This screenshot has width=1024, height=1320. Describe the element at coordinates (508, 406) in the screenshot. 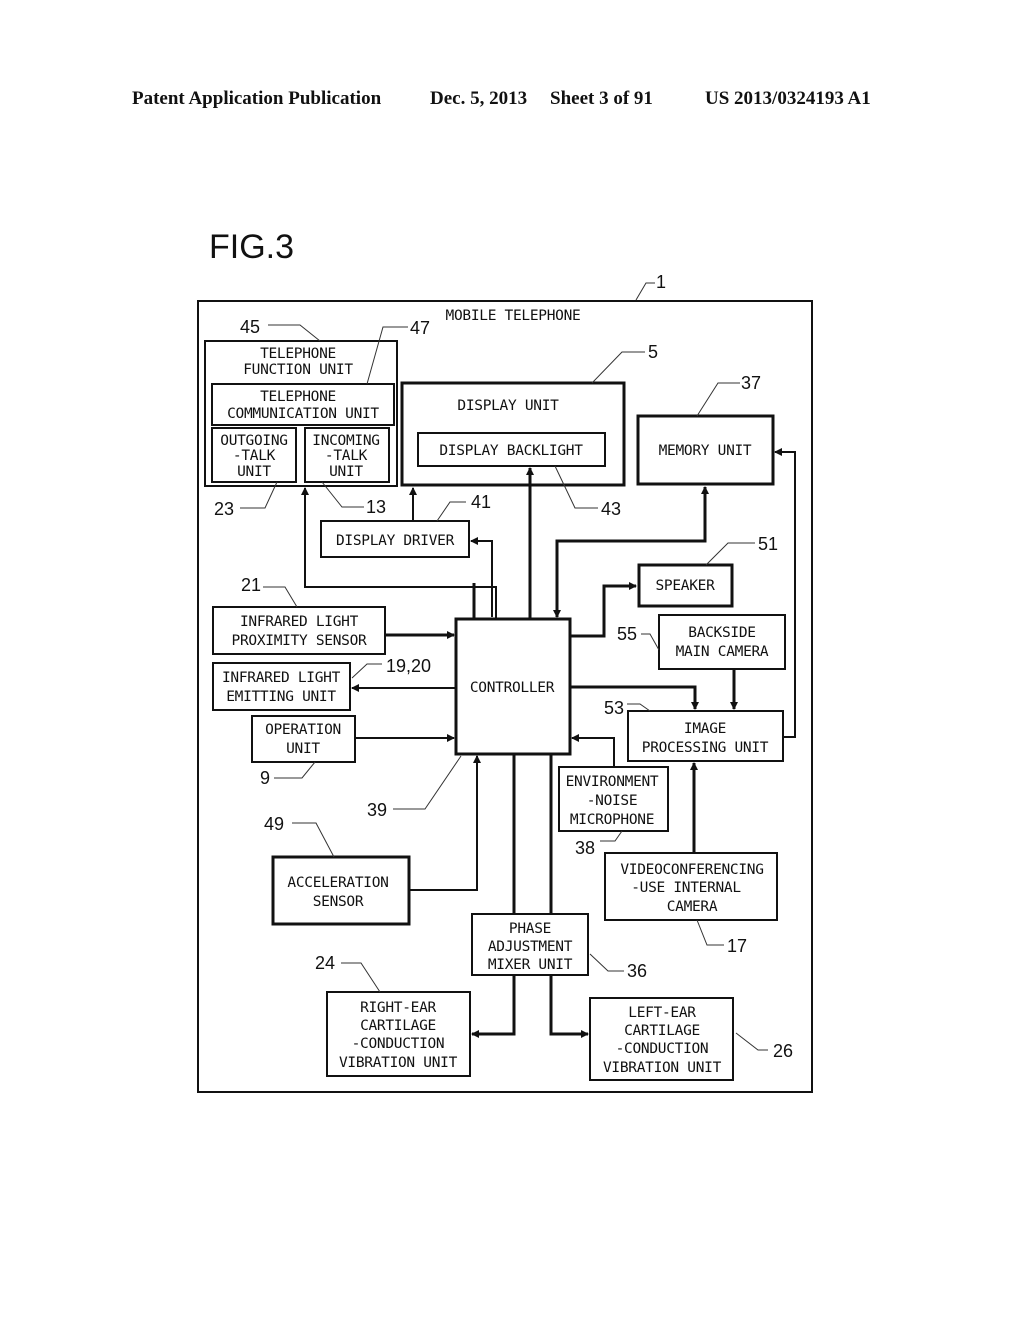

I see `block-label-line: DISPLAY UNIT` at that location.